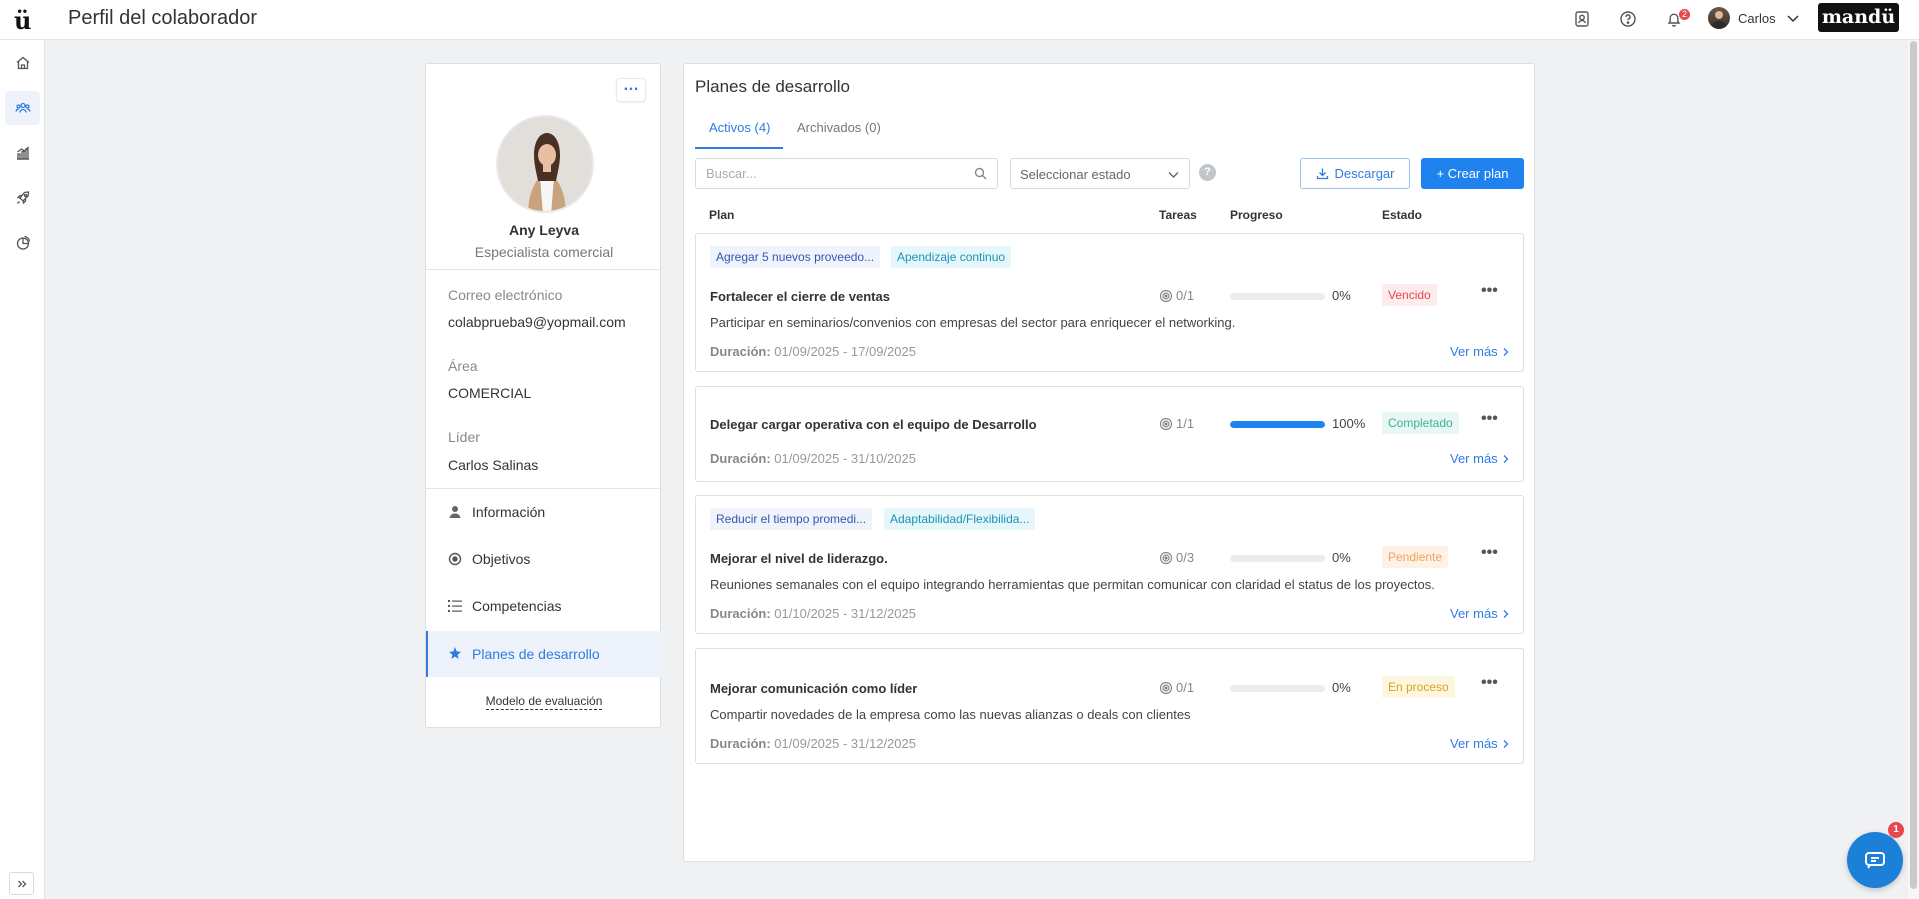  What do you see at coordinates (1176, 295) in the screenshot?
I see `plan-tasks: 0/1` at bounding box center [1176, 295].